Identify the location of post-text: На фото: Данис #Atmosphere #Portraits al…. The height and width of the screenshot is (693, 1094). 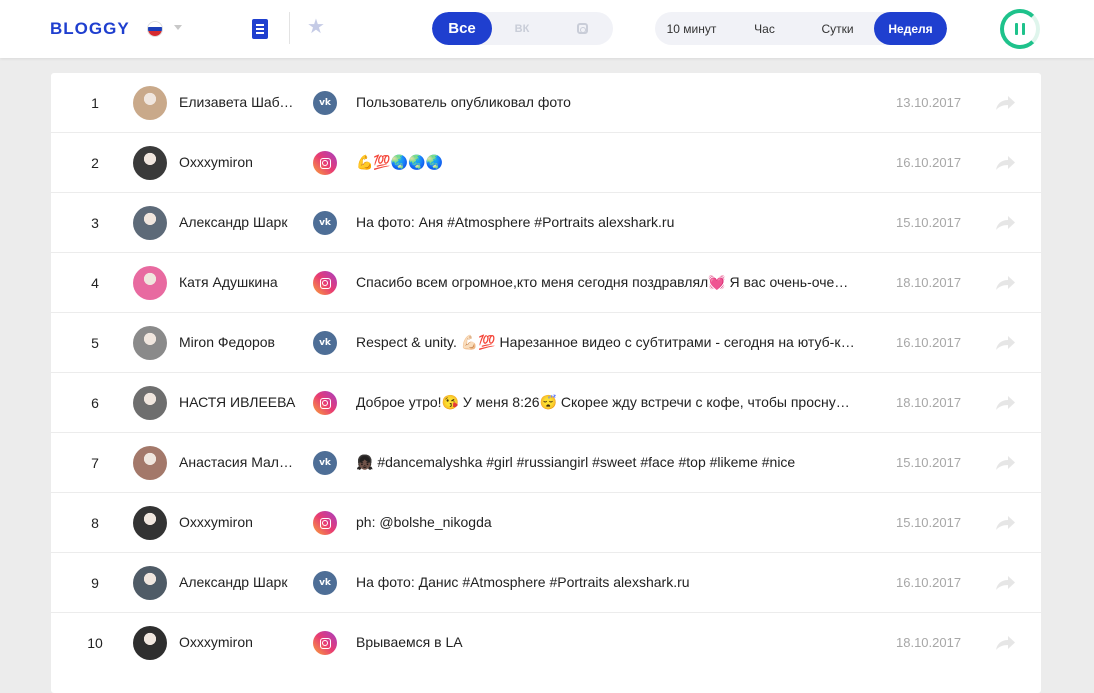
(606, 582).